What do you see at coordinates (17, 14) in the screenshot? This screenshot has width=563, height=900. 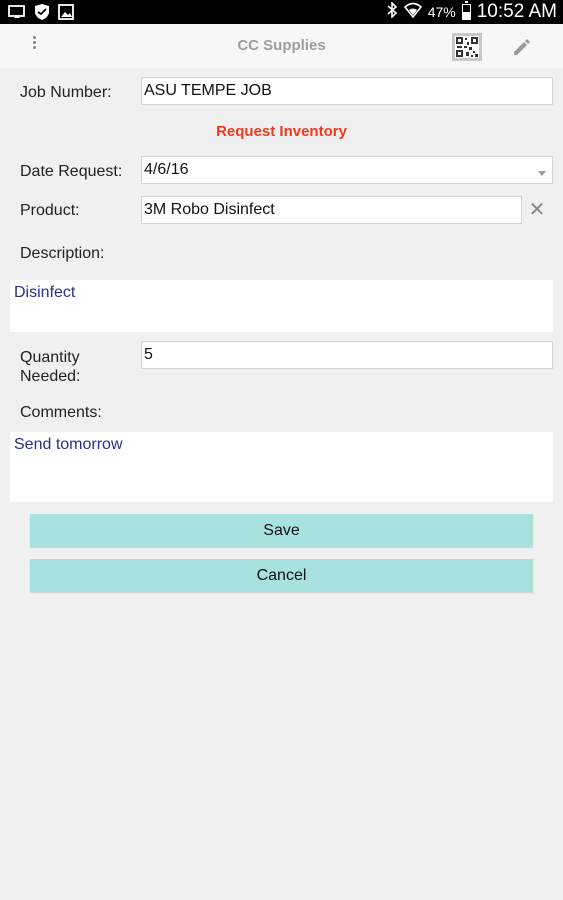 I see `cast-icon` at bounding box center [17, 14].